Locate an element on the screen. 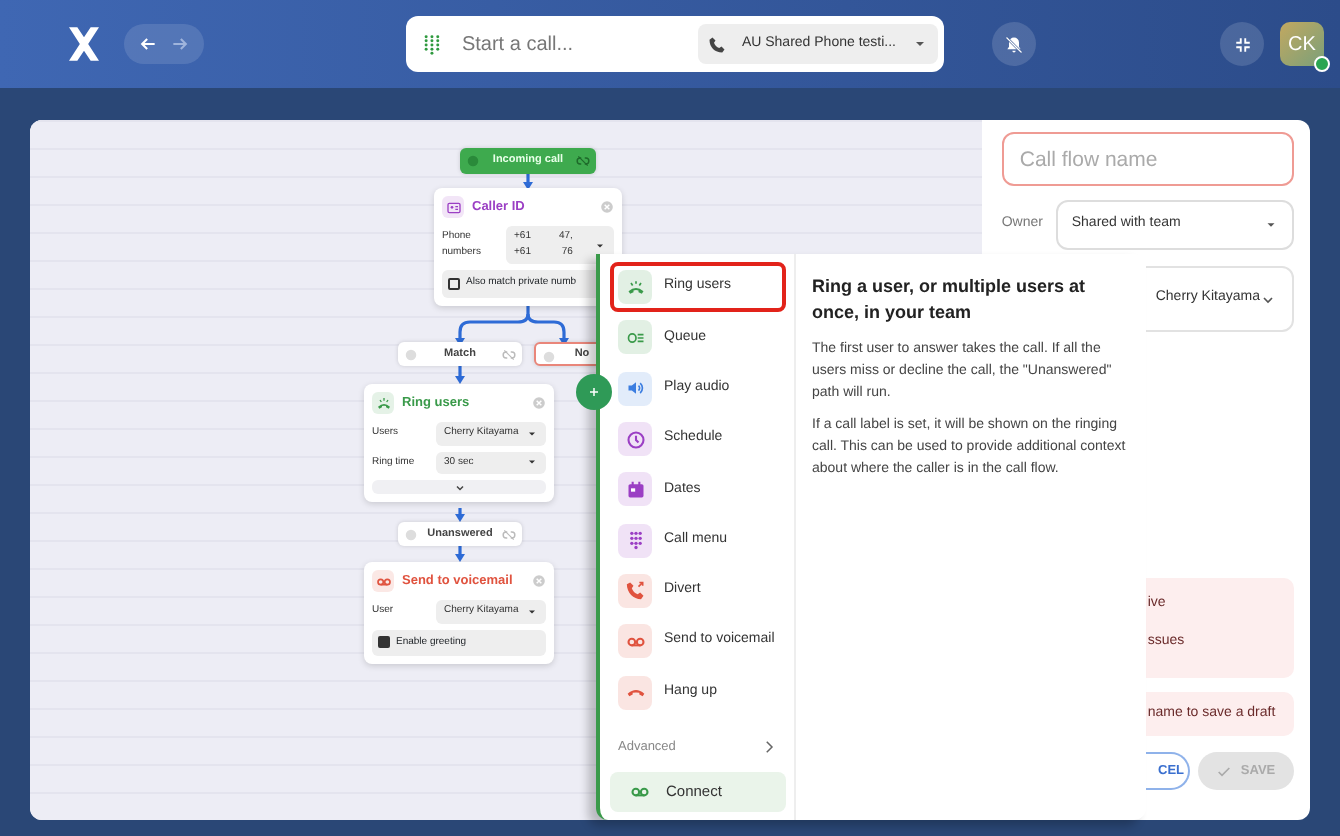 Image resolution: width=1340 pixels, height=836 pixels. online-status-dot is located at coordinates (1322, 64).